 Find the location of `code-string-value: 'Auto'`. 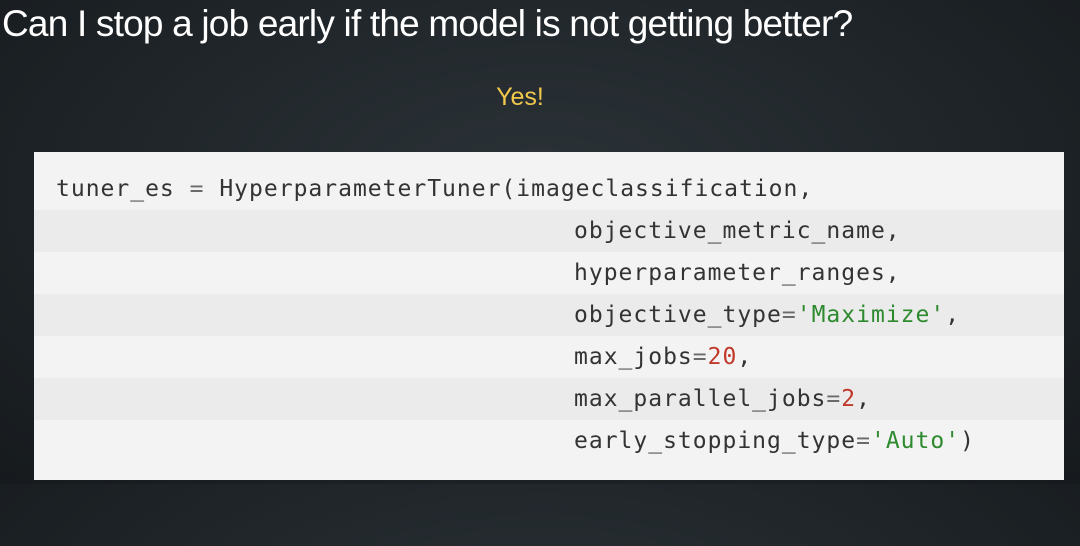

code-string-value: 'Auto' is located at coordinates (915, 441).